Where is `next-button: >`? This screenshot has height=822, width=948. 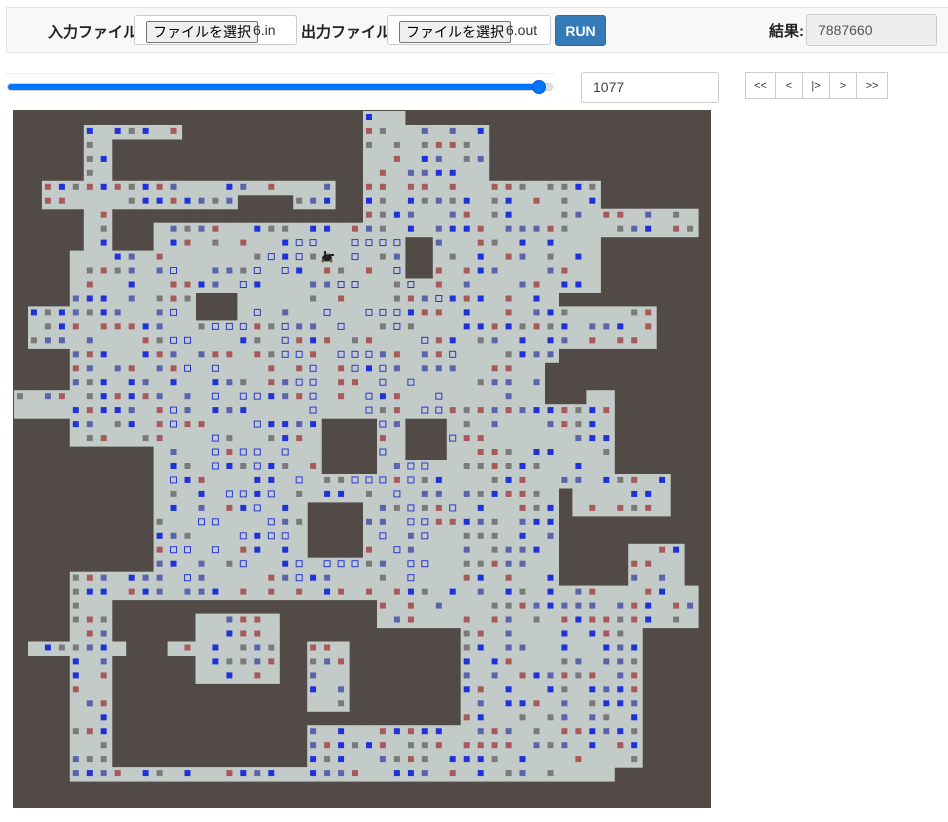 next-button: > is located at coordinates (843, 85).